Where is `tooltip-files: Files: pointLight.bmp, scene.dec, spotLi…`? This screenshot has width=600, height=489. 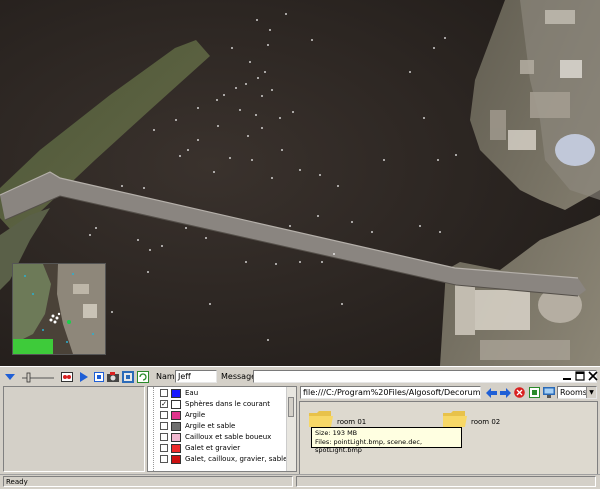
tooltip-files: Files: pointLight.bmp, scene.dec, spotLi… is located at coordinates (369, 446).